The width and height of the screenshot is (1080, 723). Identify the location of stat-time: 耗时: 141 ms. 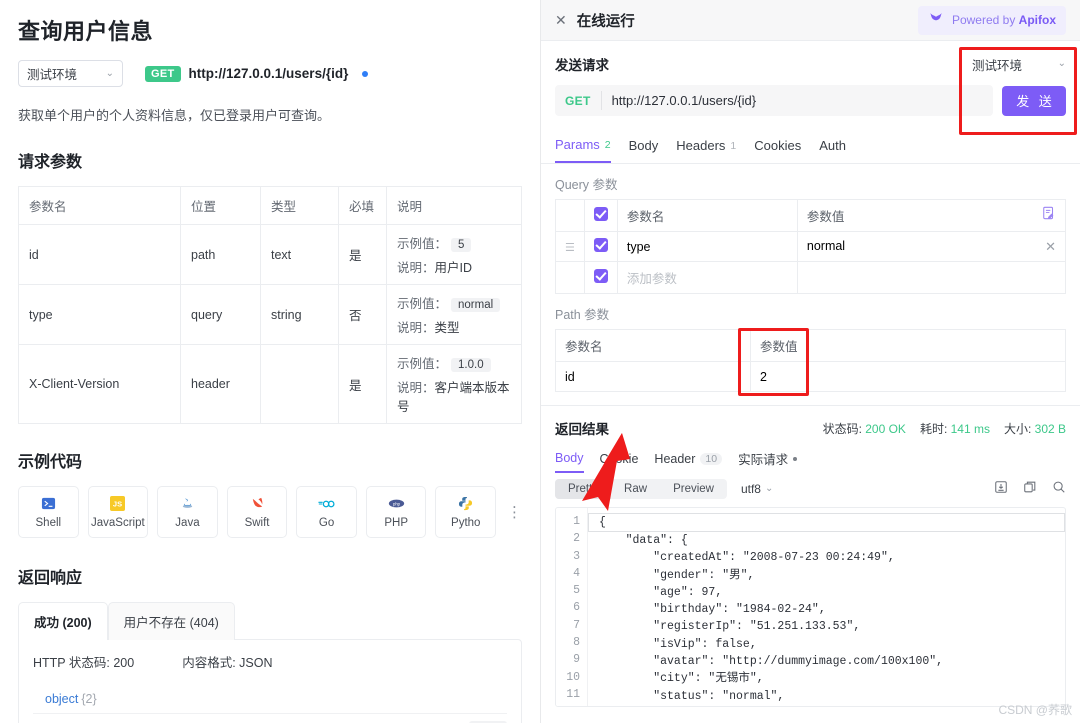
(955, 428).